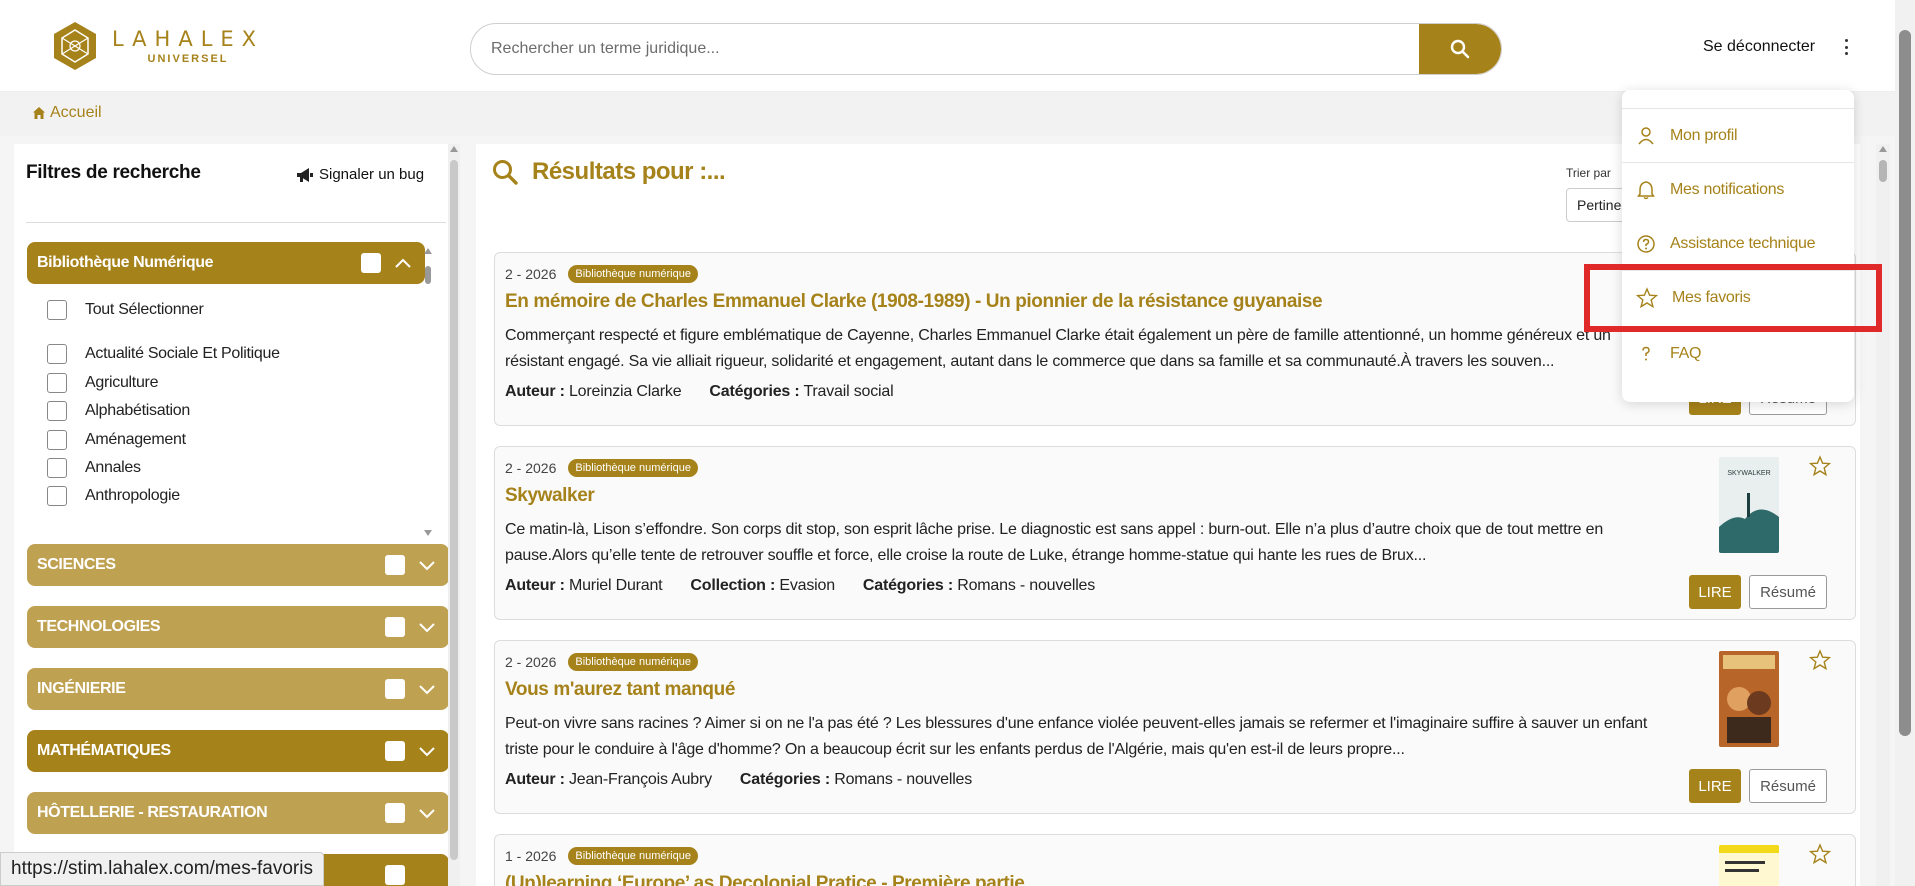 This screenshot has width=1915, height=886. I want to click on results-scrollbar, so click(1883, 515).